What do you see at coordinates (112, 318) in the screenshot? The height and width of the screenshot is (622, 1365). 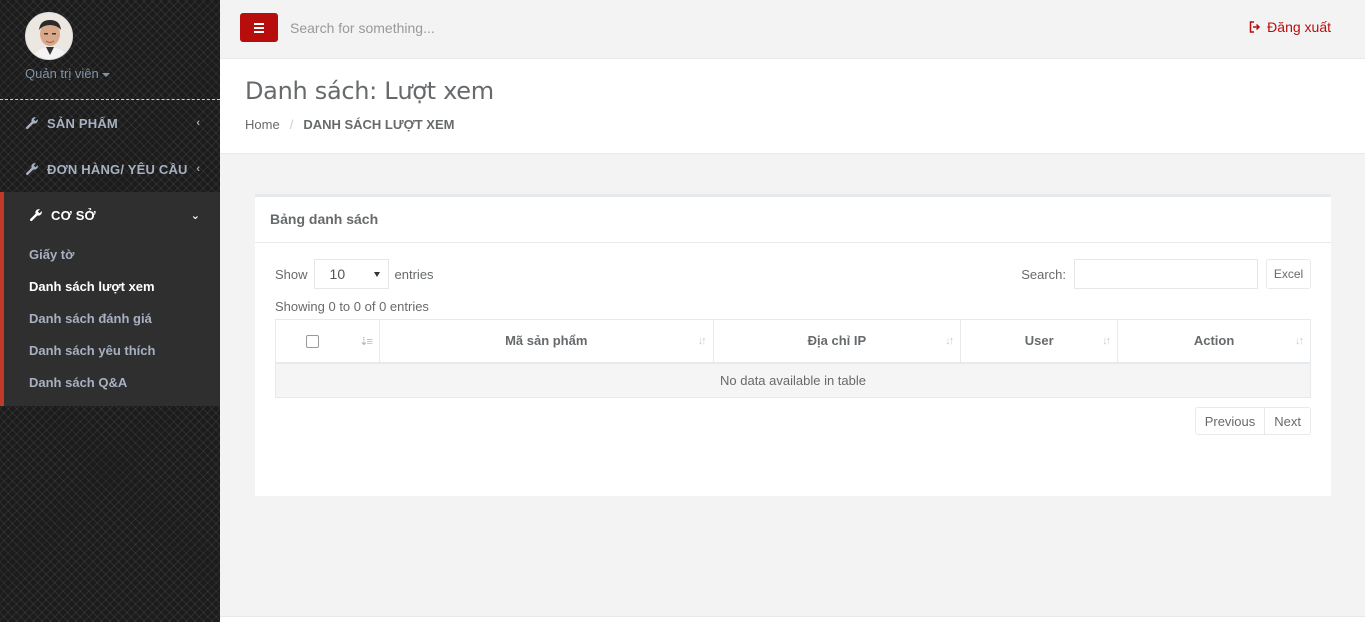 I see `sidebar-subitem-danh-sach-danh-gia: Danh sách đánh giá` at bounding box center [112, 318].